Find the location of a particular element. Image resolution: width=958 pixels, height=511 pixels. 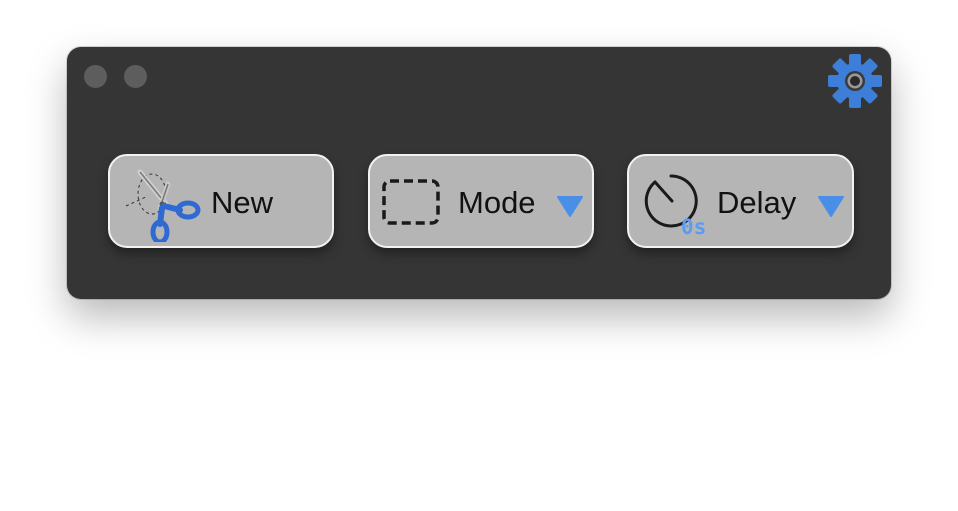

mode-button-label: Mode is located at coordinates (497, 202).